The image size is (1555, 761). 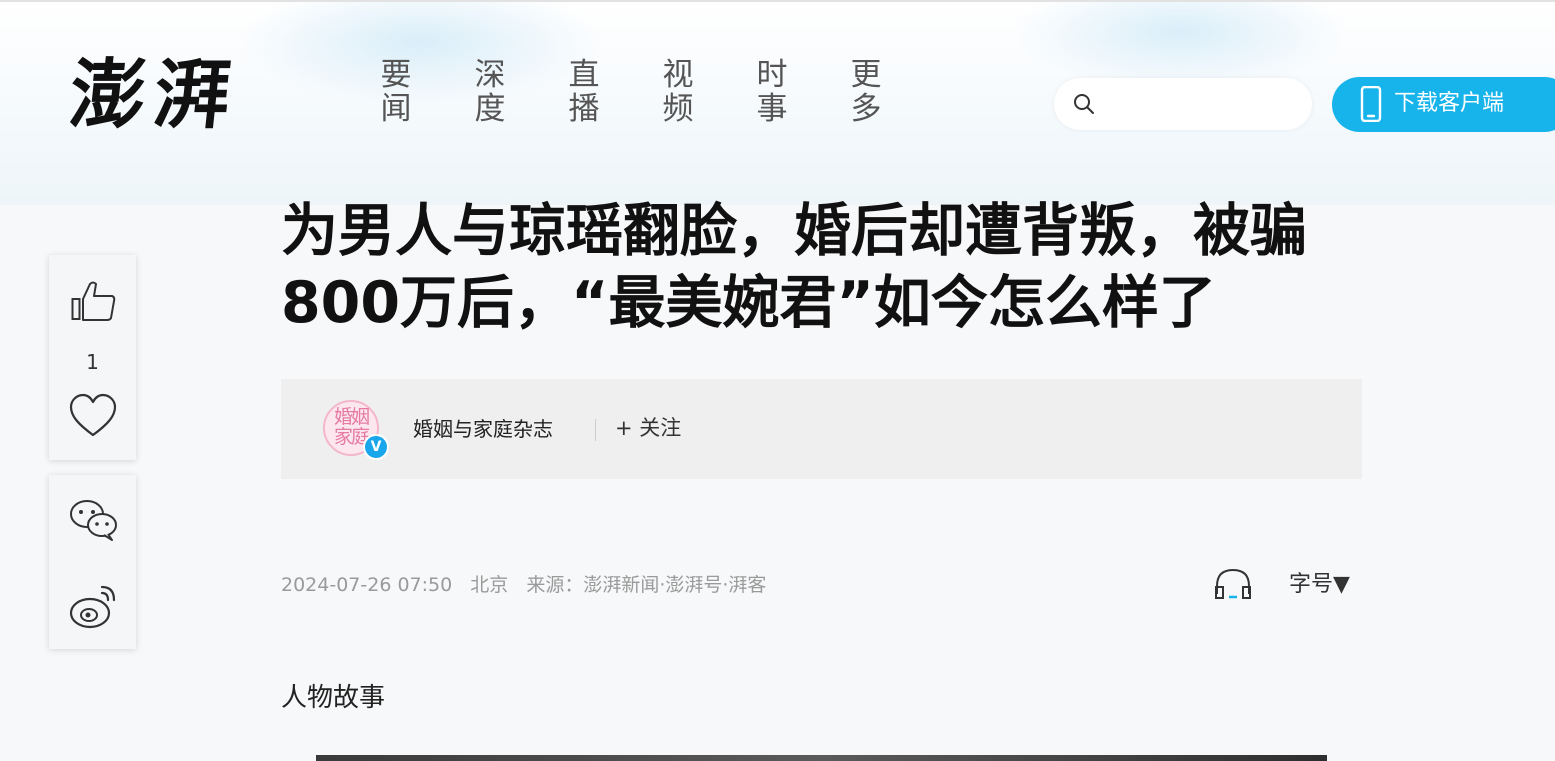 I want to click on nav-item-label-bottom: 播, so click(x=584, y=109).